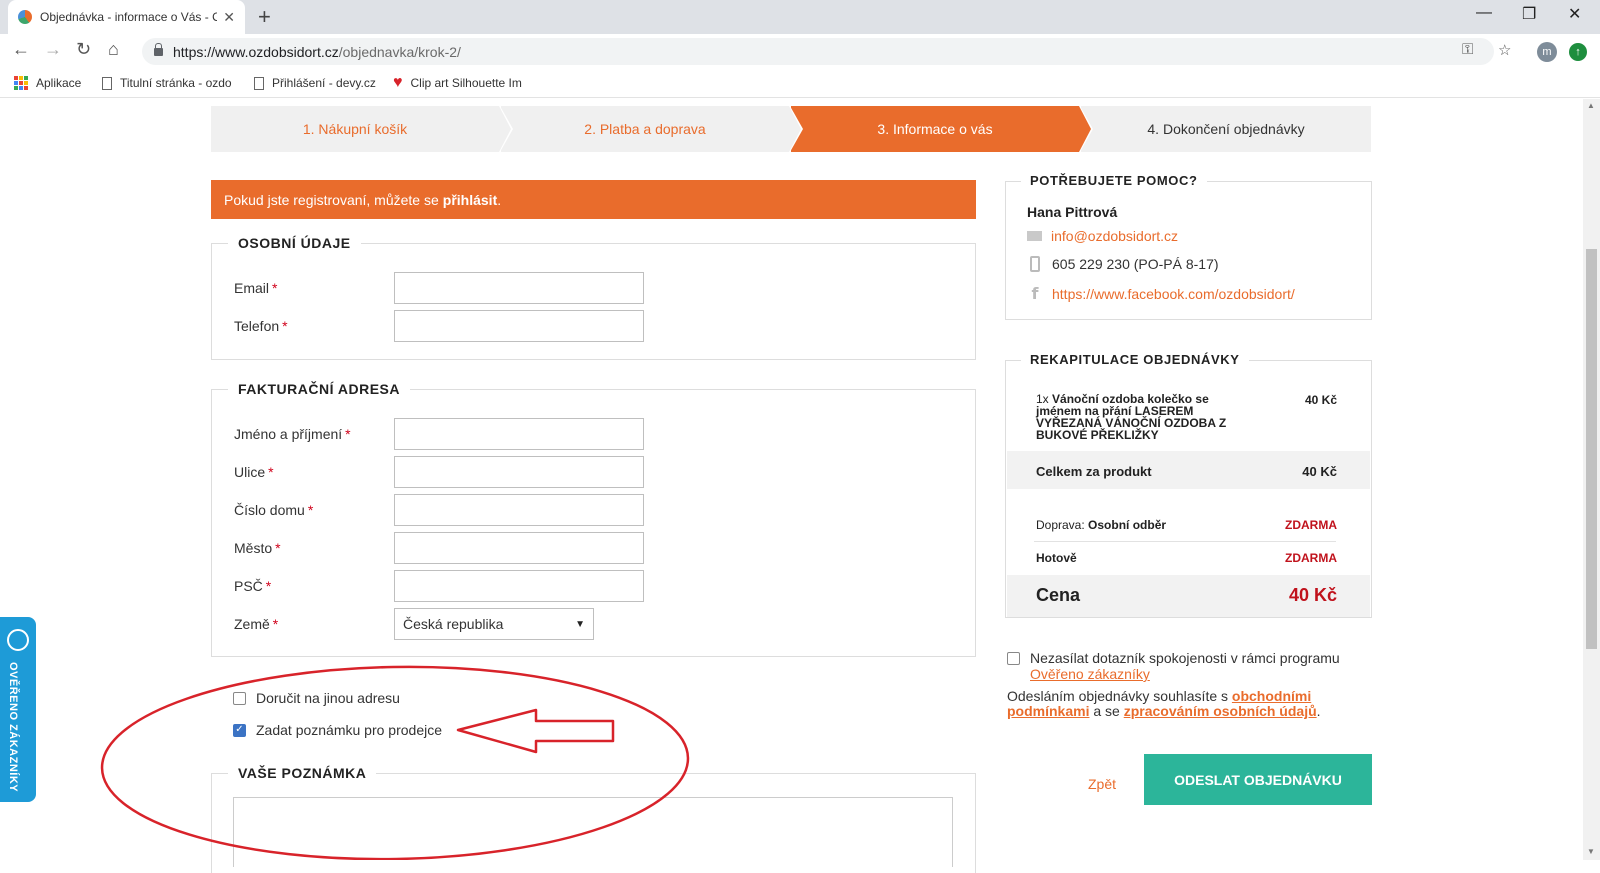  I want to click on step-payment: 2. Platba a doprava, so click(652, 129).